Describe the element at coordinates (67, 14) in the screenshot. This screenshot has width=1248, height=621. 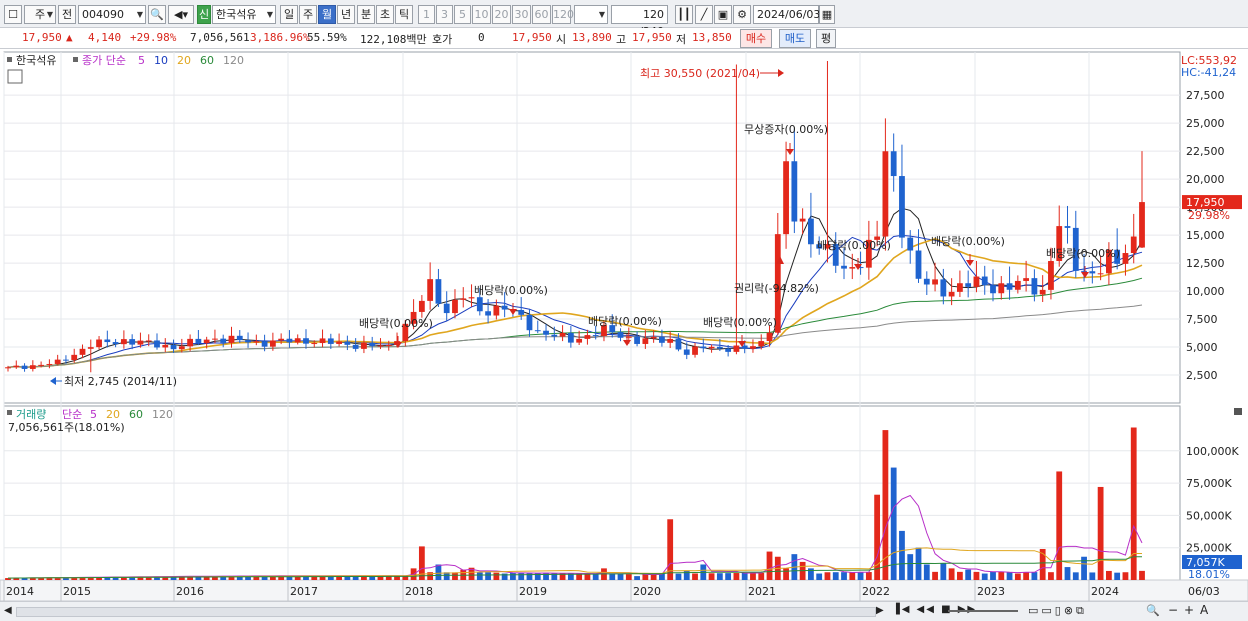
I see `previous-button: 전` at that location.